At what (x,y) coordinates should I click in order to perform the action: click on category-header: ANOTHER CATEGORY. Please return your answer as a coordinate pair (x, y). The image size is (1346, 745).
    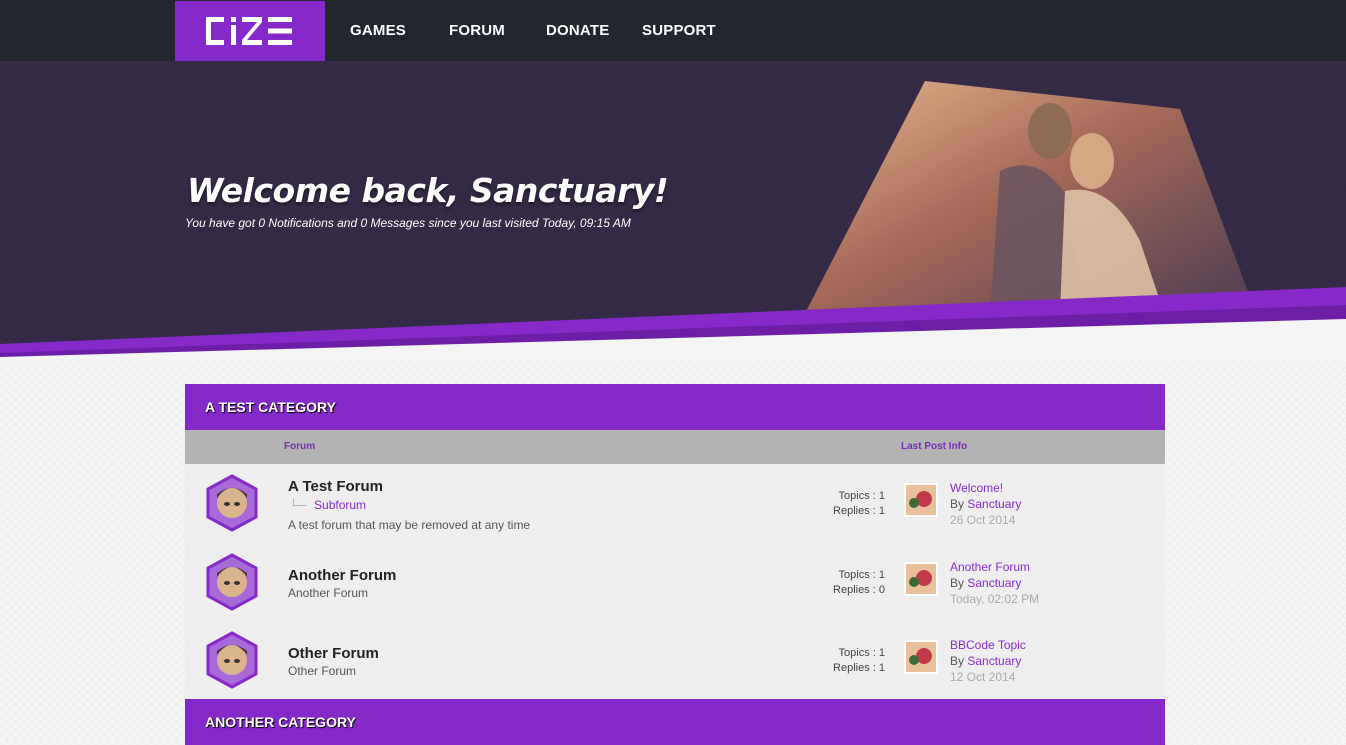
    Looking at the image, I should click on (675, 722).